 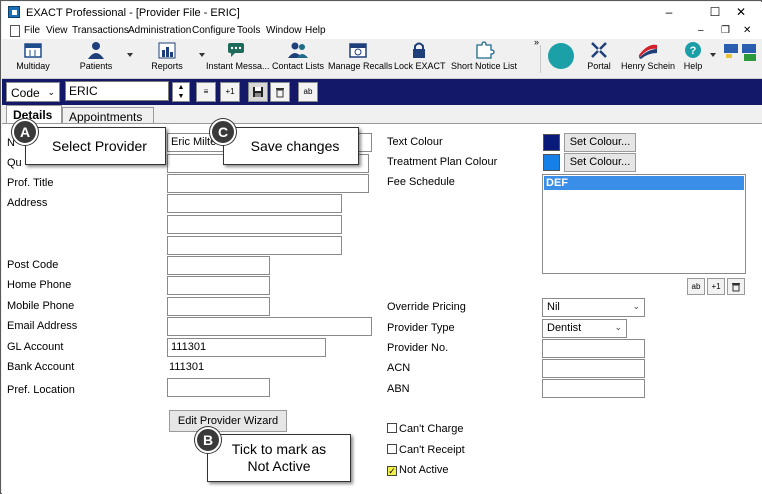 I want to click on address-line-2-field, so click(x=254, y=224).